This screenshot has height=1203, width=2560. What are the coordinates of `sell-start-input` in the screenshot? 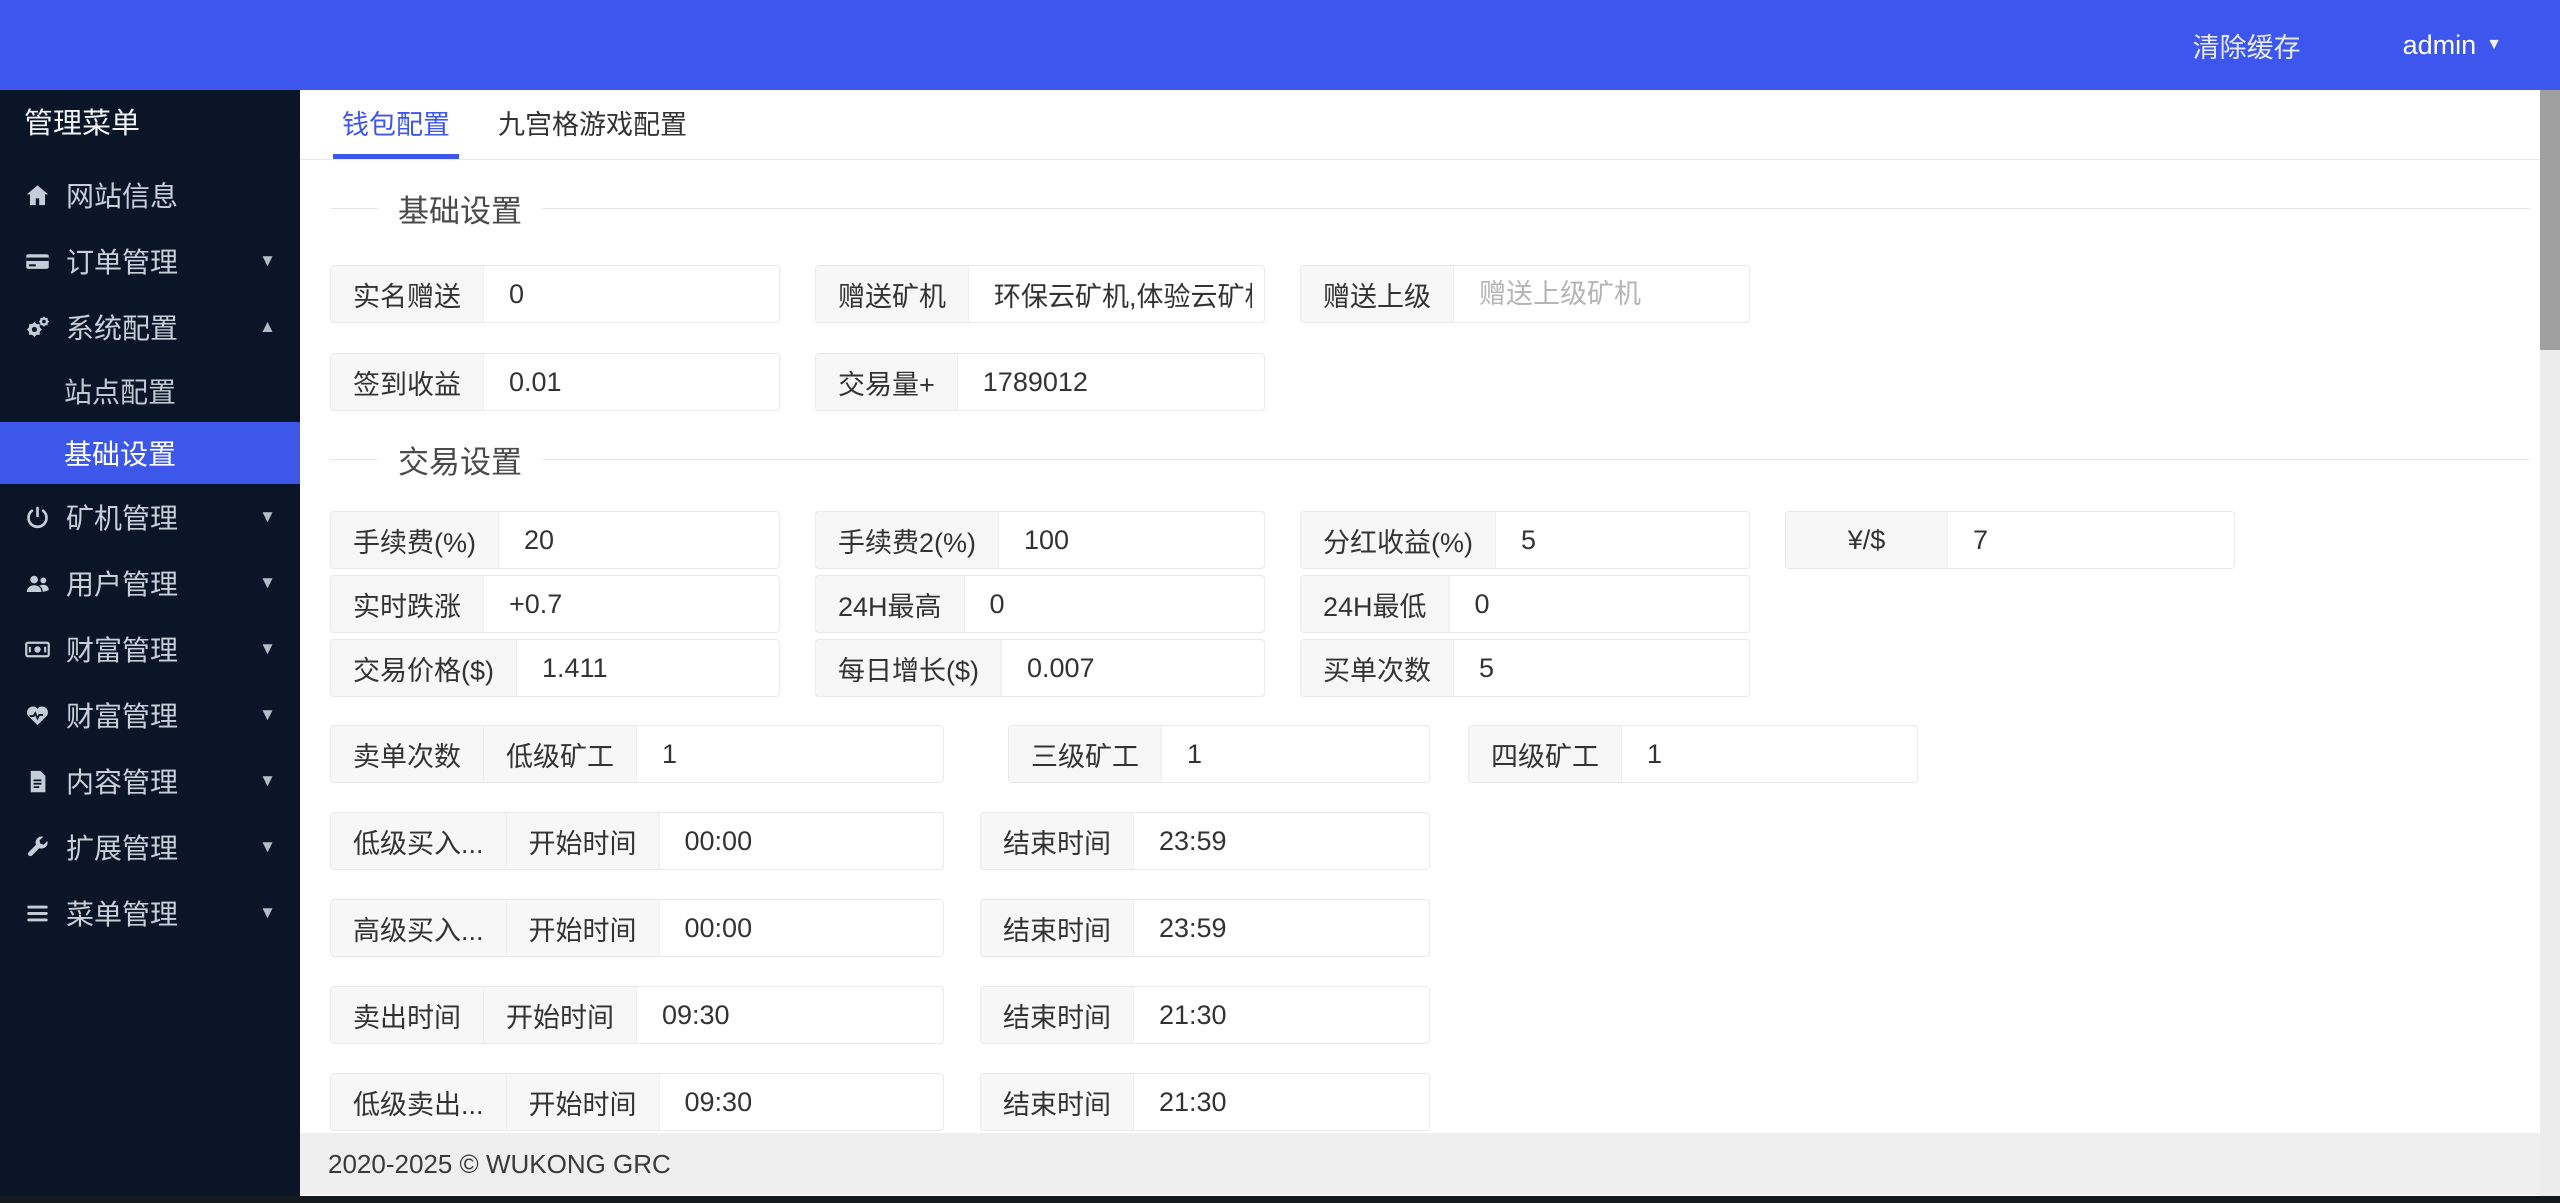 It's located at (790, 1015).